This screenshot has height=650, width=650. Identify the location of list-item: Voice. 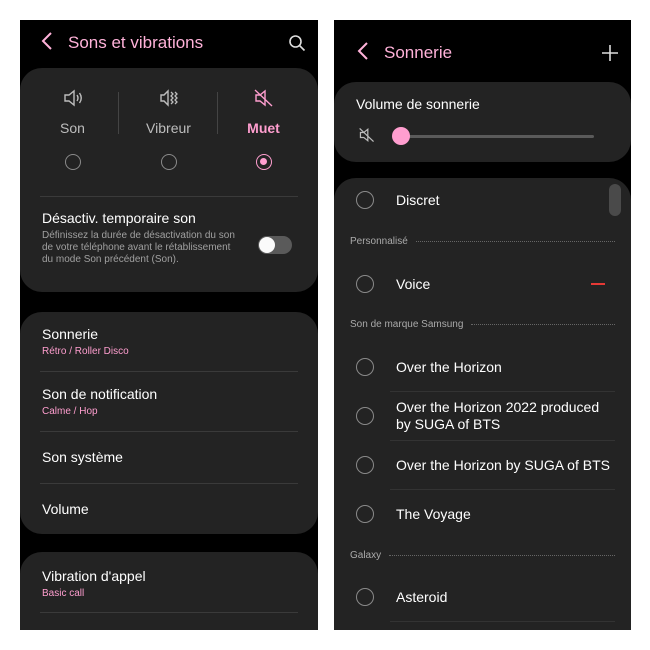
(482, 284).